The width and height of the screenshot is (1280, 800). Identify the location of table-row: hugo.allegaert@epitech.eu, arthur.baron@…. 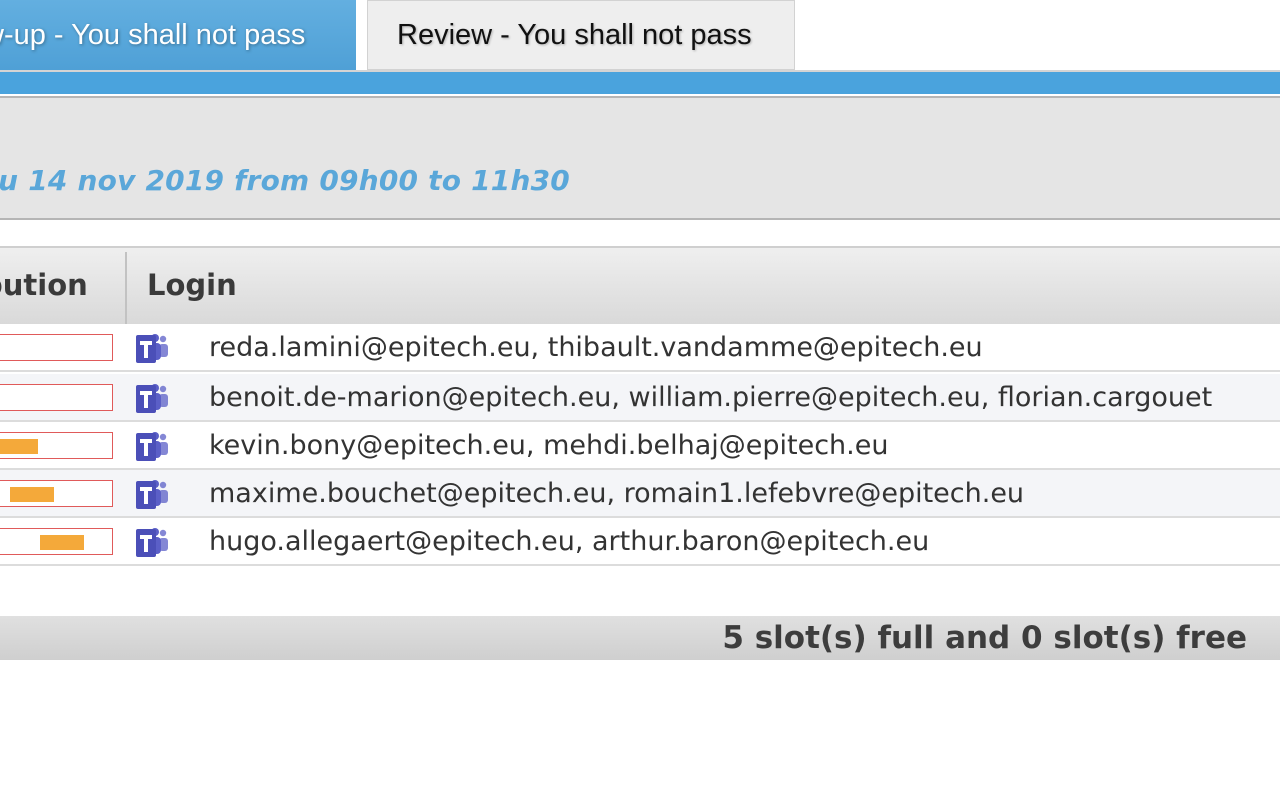
(640, 542).